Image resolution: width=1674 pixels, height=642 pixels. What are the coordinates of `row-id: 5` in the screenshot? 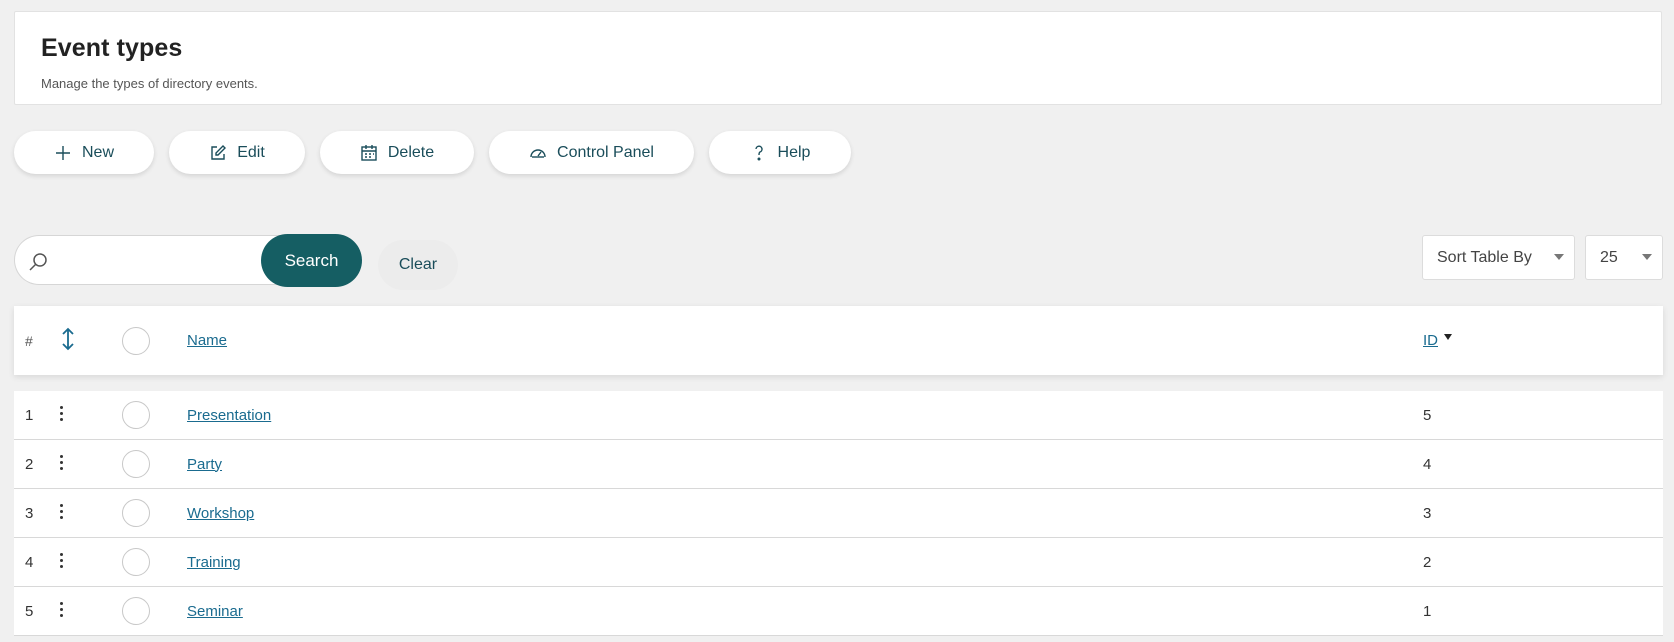 It's located at (1427, 415).